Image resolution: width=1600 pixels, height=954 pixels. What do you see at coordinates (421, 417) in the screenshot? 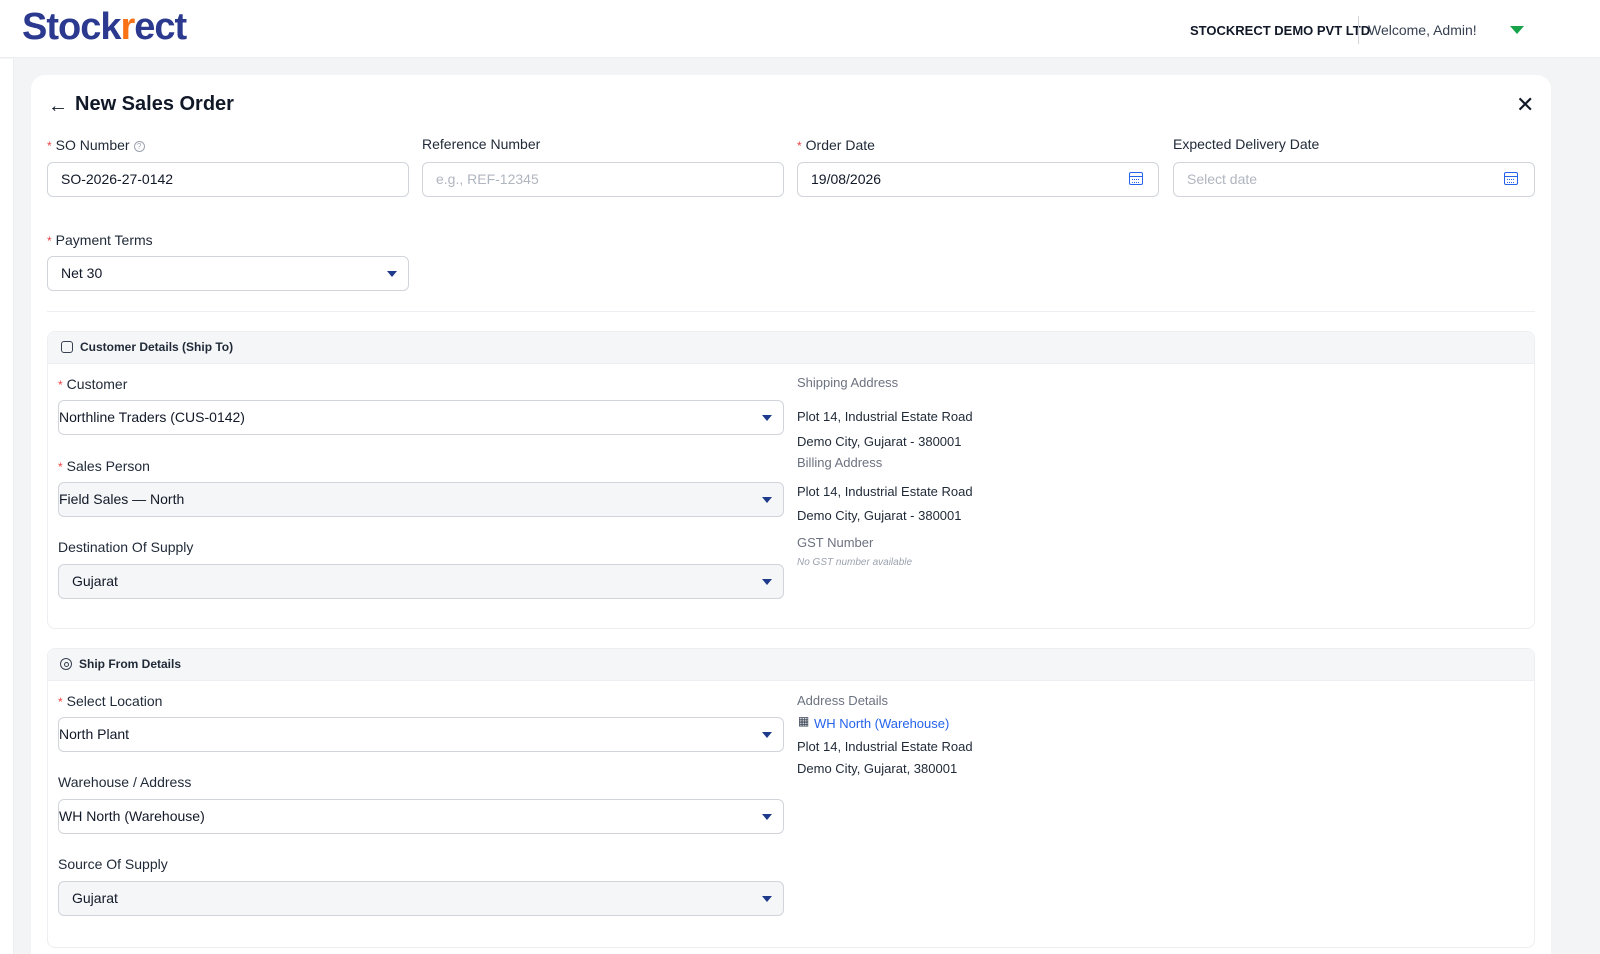
I see `customer-select: Northline Traders (CUS-0142)` at bounding box center [421, 417].